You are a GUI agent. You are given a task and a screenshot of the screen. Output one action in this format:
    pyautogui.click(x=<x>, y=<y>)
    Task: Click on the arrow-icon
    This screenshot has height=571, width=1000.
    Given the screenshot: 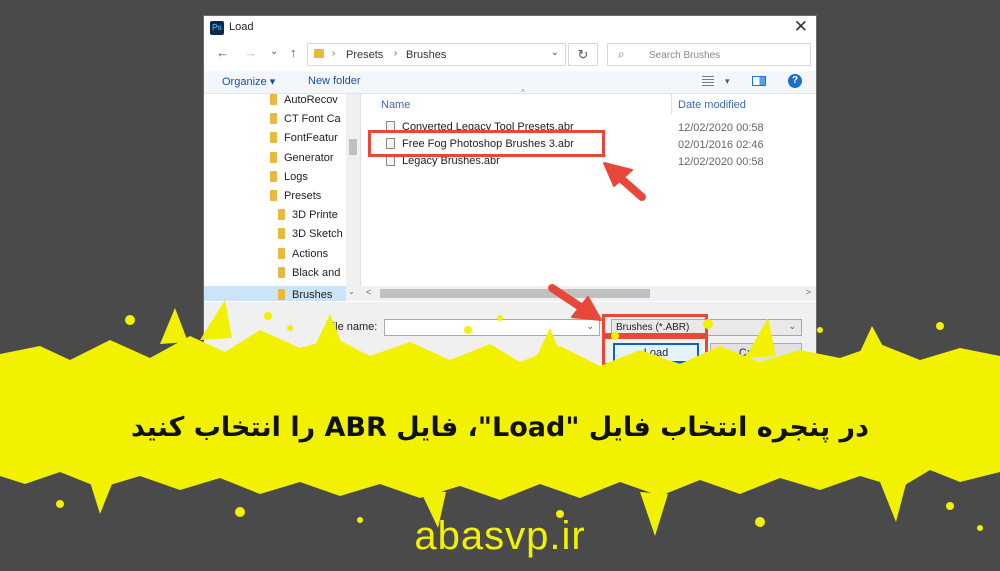 What is the action you would take?
    pyautogui.click(x=624, y=181)
    